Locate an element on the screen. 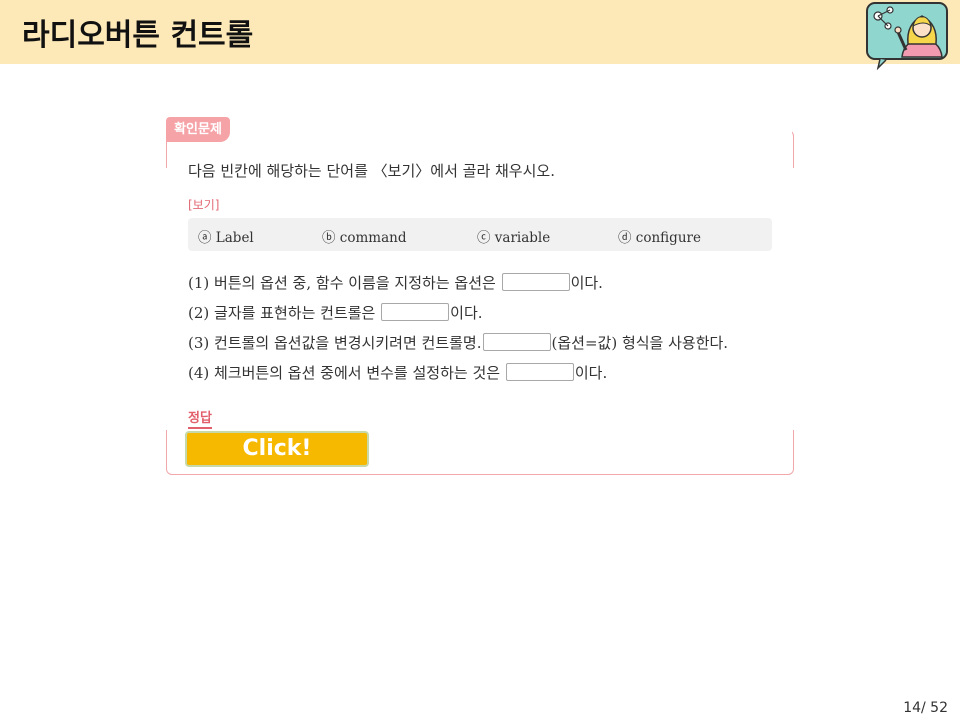 Image resolution: width=960 pixels, height=720 pixels. question-text: (2) 글자를 표현하는 컨트롤은 is located at coordinates (282, 313).